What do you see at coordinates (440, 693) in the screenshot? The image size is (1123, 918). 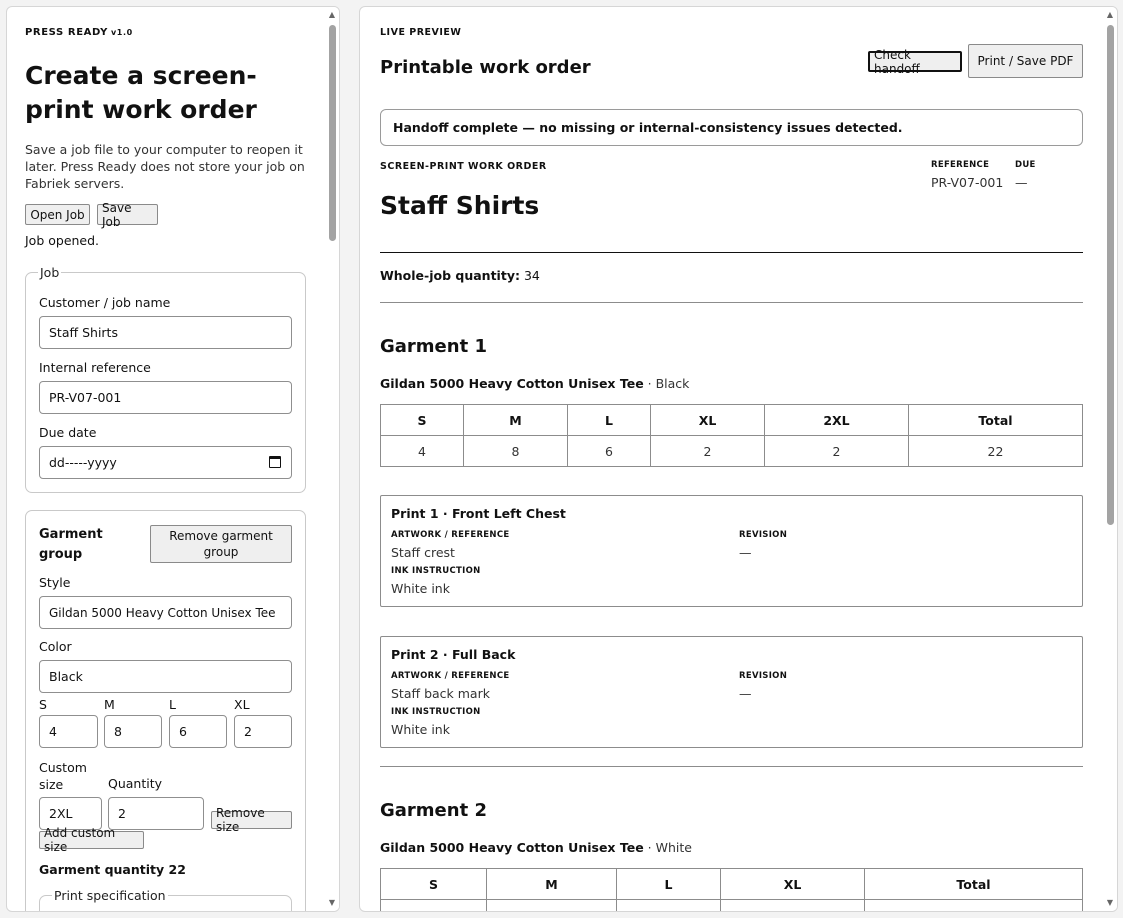 I see `artwork-value: Staff back mark` at bounding box center [440, 693].